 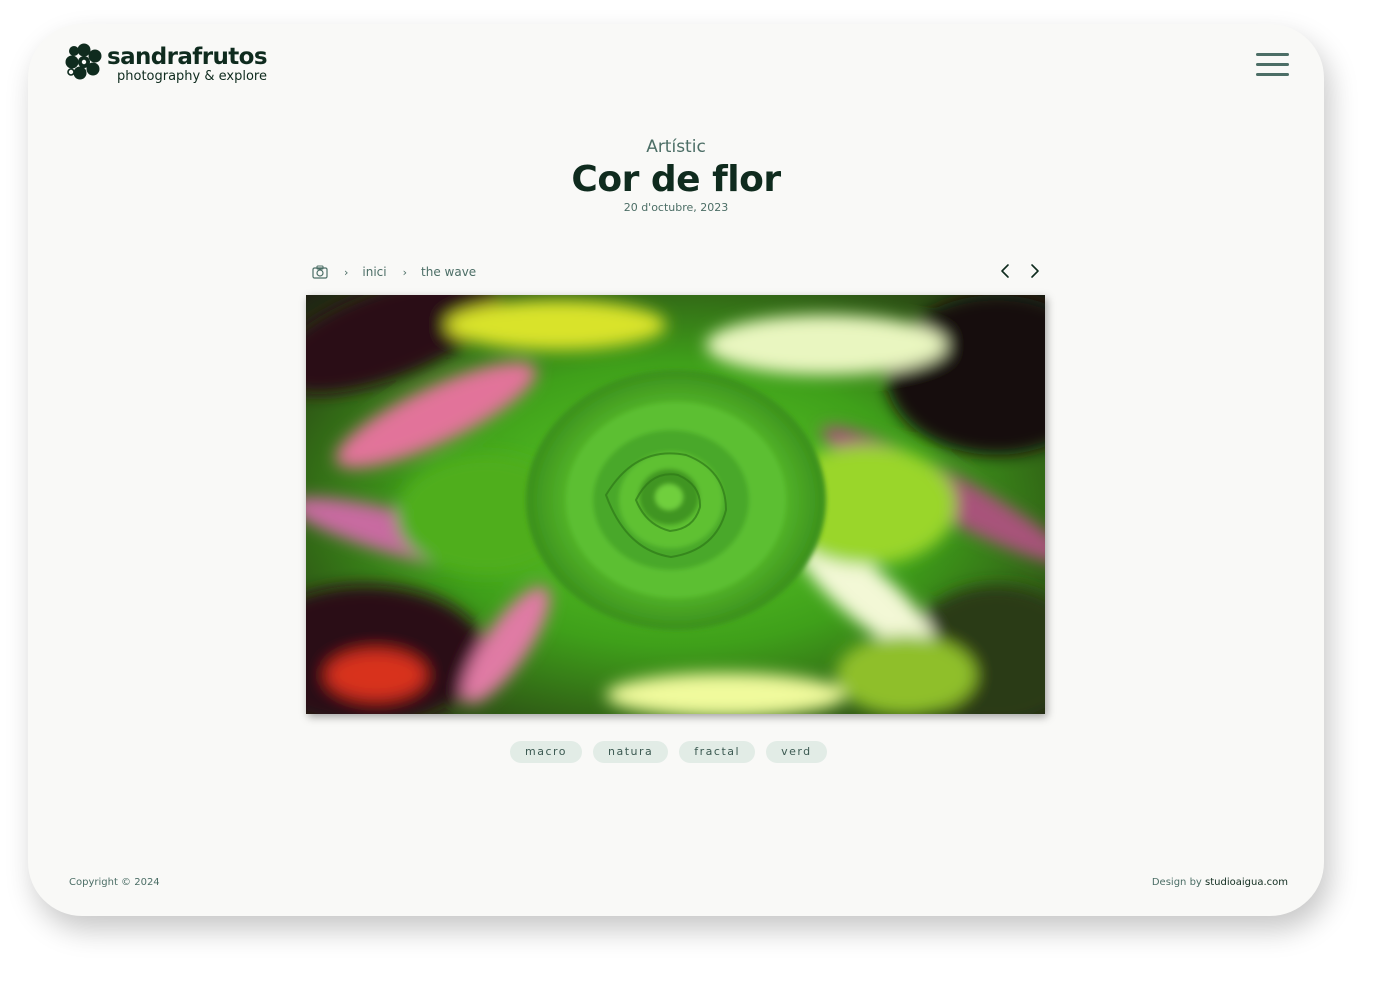 I want to click on brand-name: sandrafrutos, so click(x=187, y=57).